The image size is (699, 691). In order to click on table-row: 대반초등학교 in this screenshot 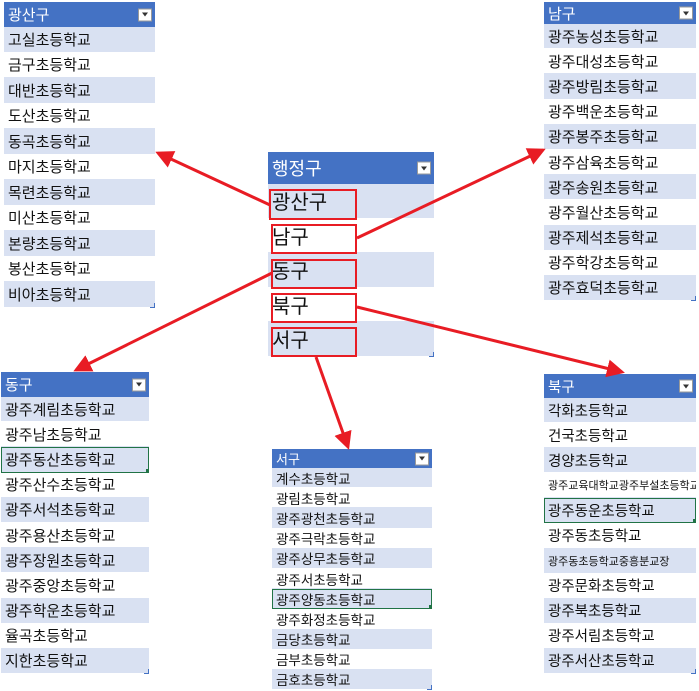, I will do `click(79, 91)`.